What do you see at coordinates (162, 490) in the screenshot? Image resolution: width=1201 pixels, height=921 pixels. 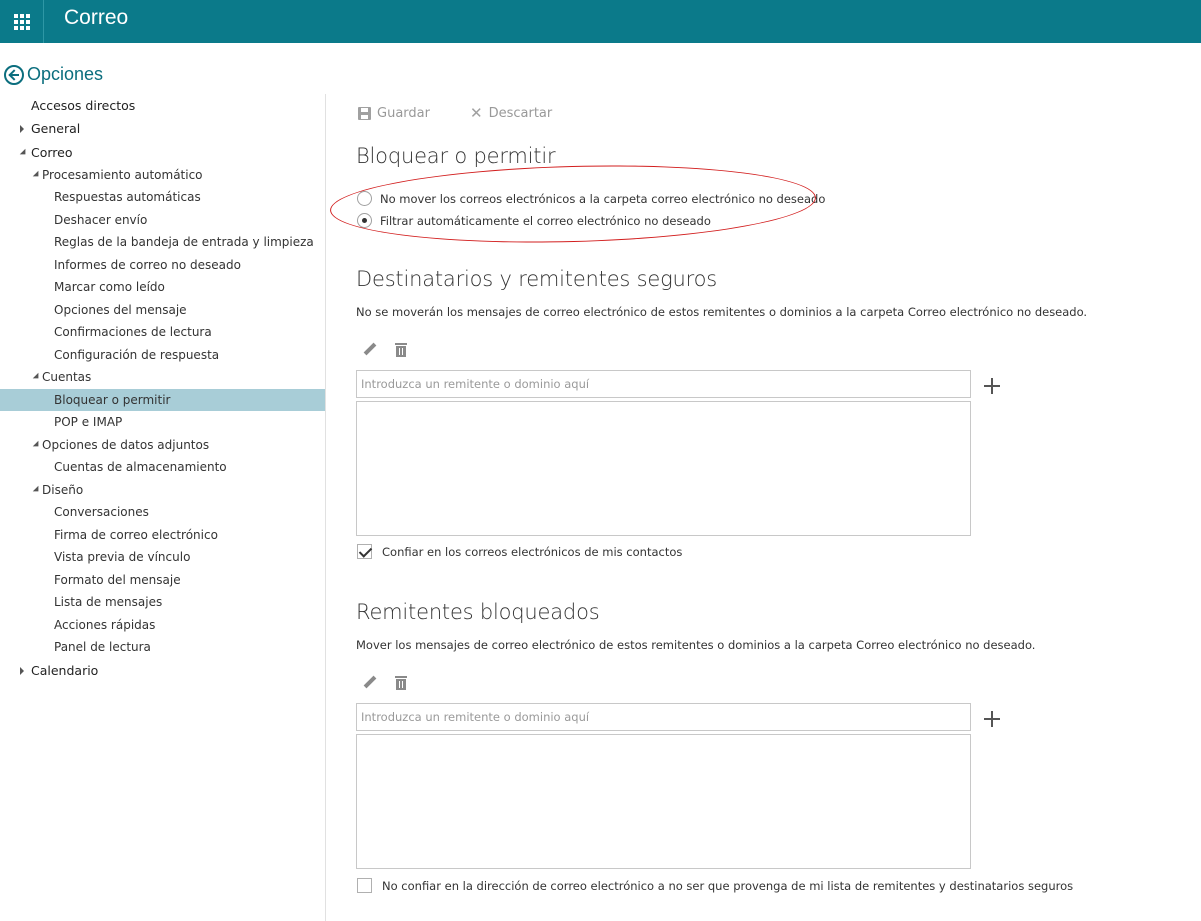 I see `sidebar-item: Diseño` at bounding box center [162, 490].